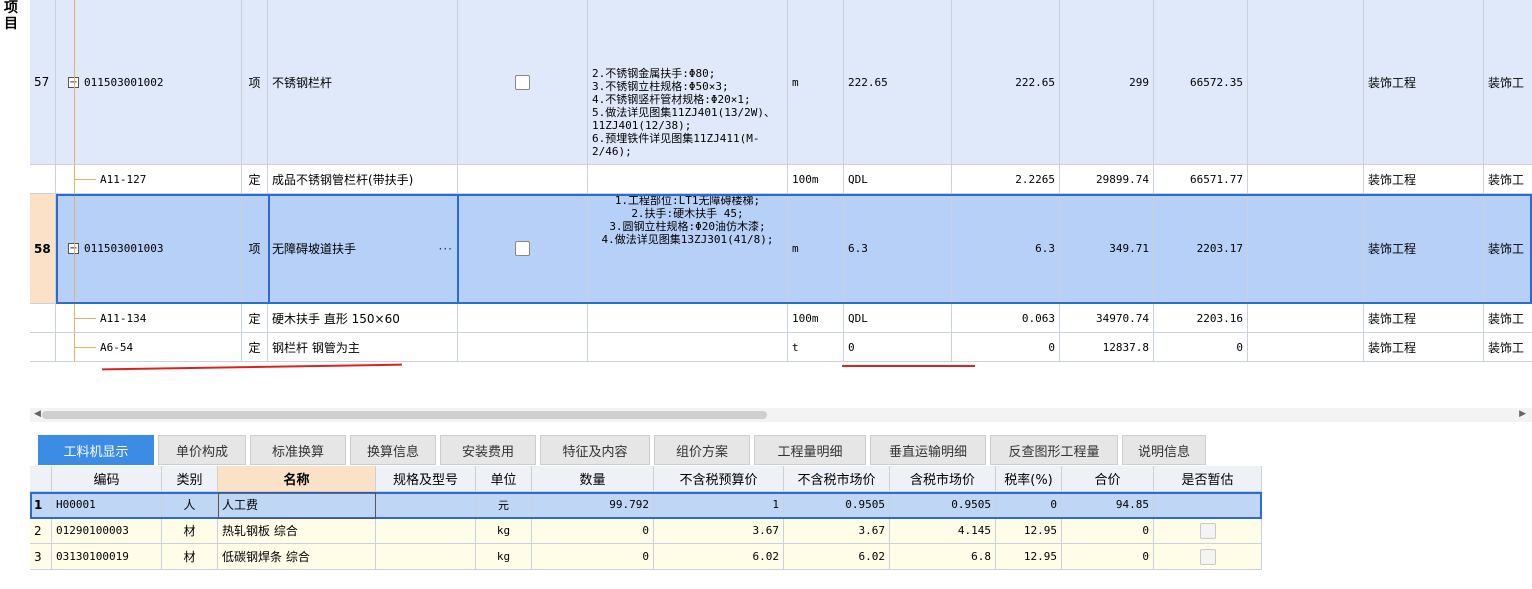 The image size is (1532, 589). What do you see at coordinates (149, 347) in the screenshot?
I see `code-cell: A6-54` at bounding box center [149, 347].